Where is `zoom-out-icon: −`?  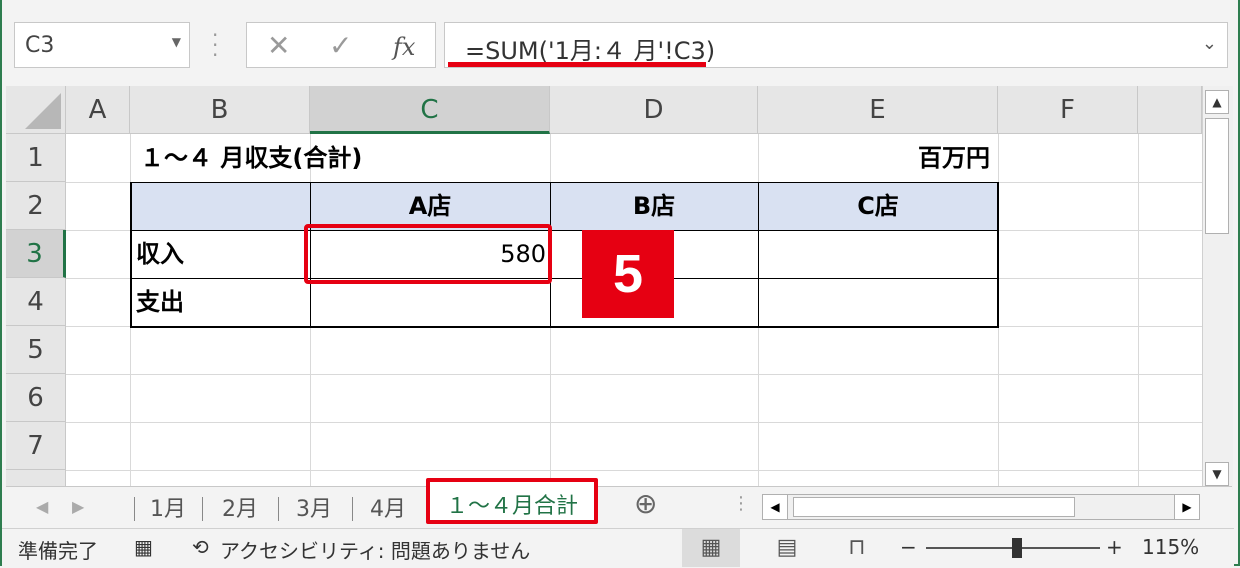 zoom-out-icon: − is located at coordinates (908, 547).